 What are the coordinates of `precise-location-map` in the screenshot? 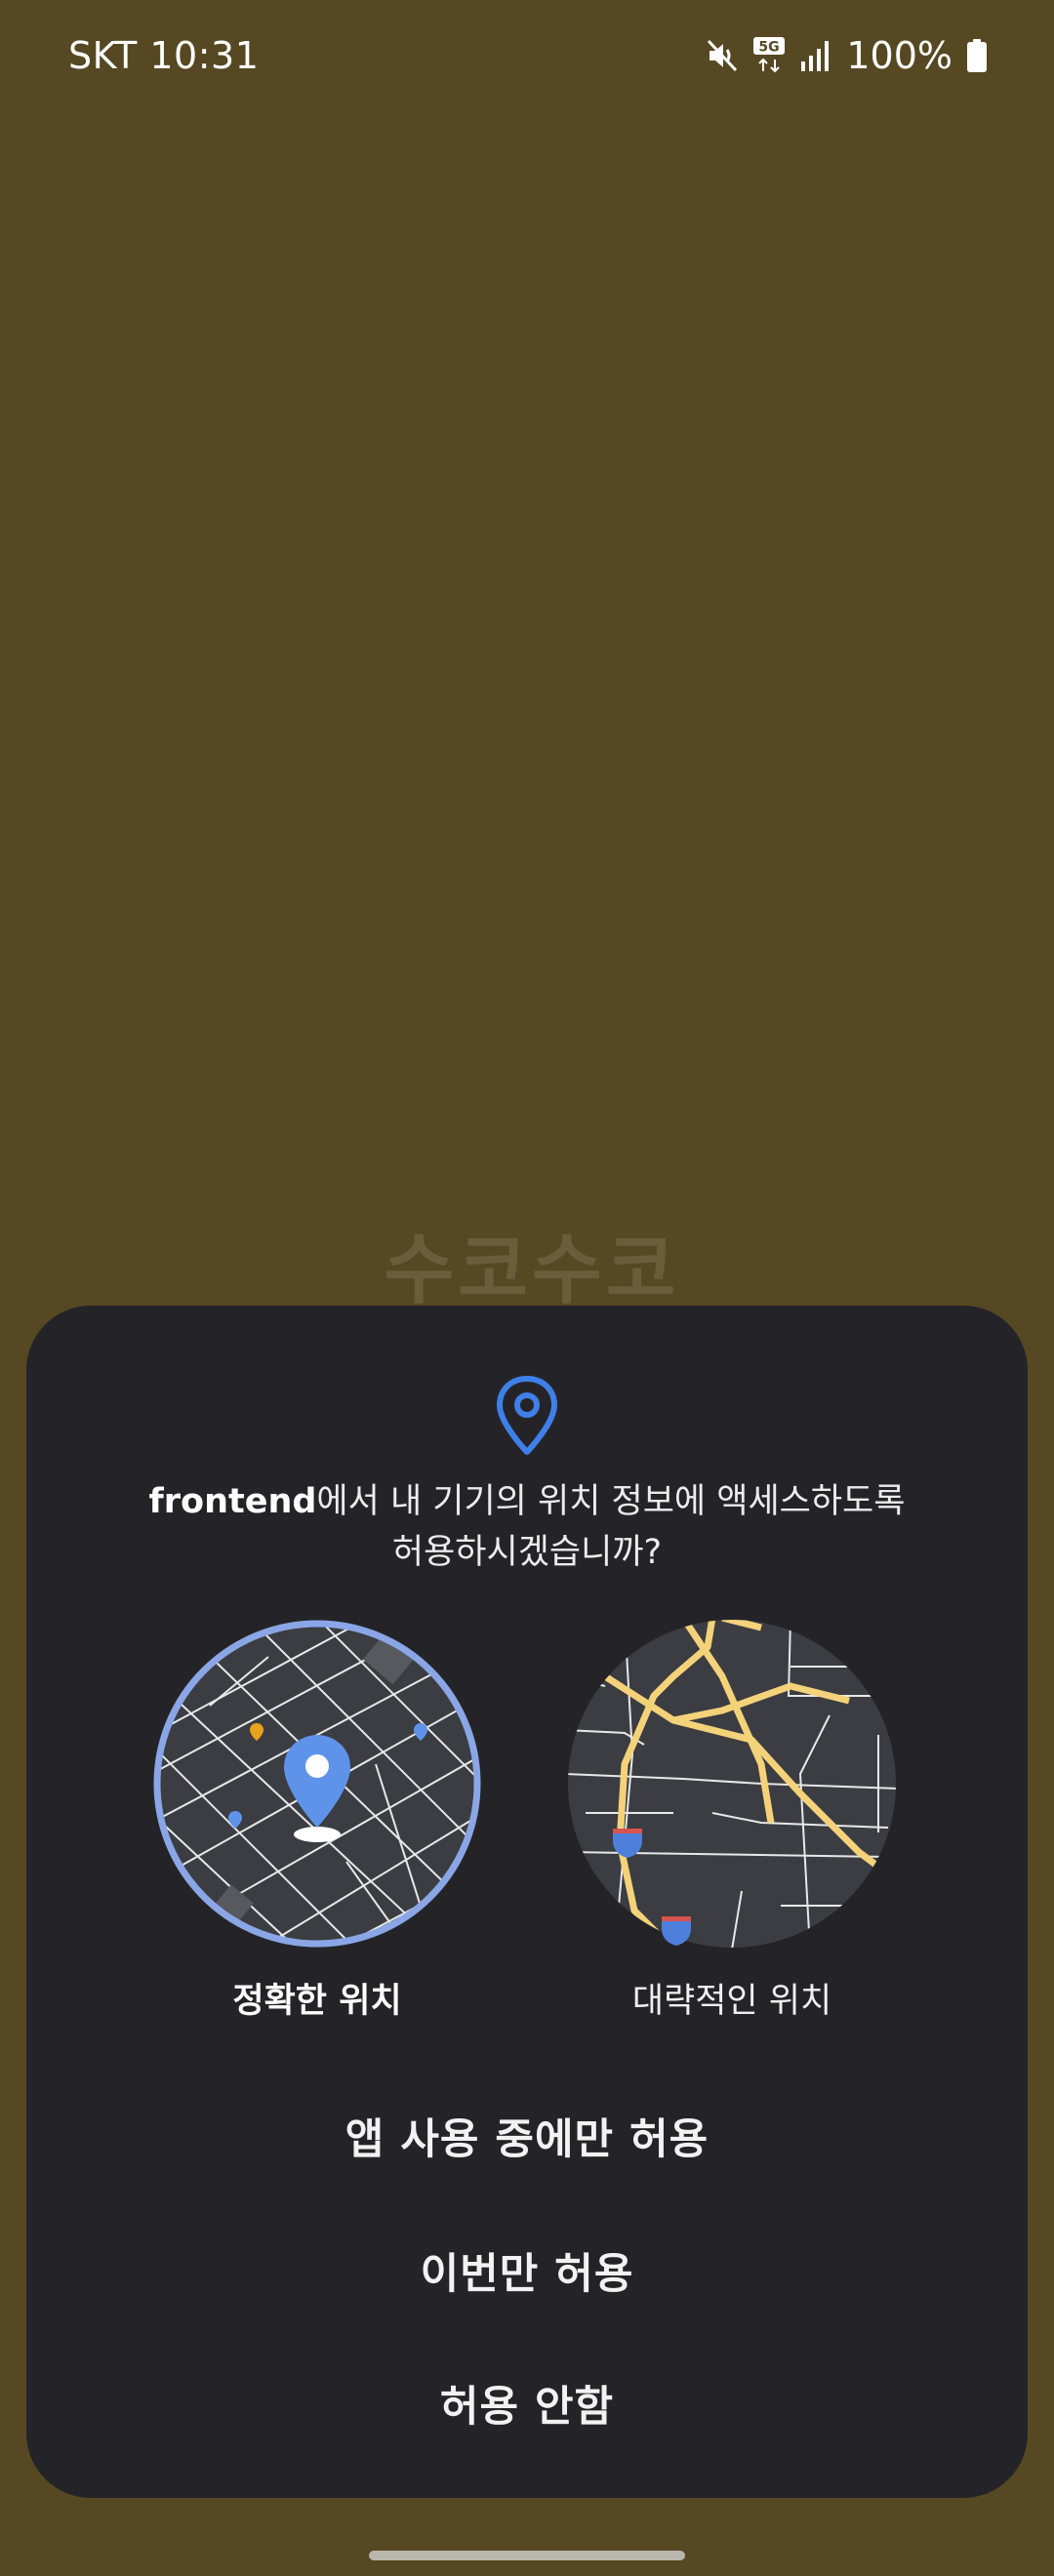 It's located at (317, 1784).